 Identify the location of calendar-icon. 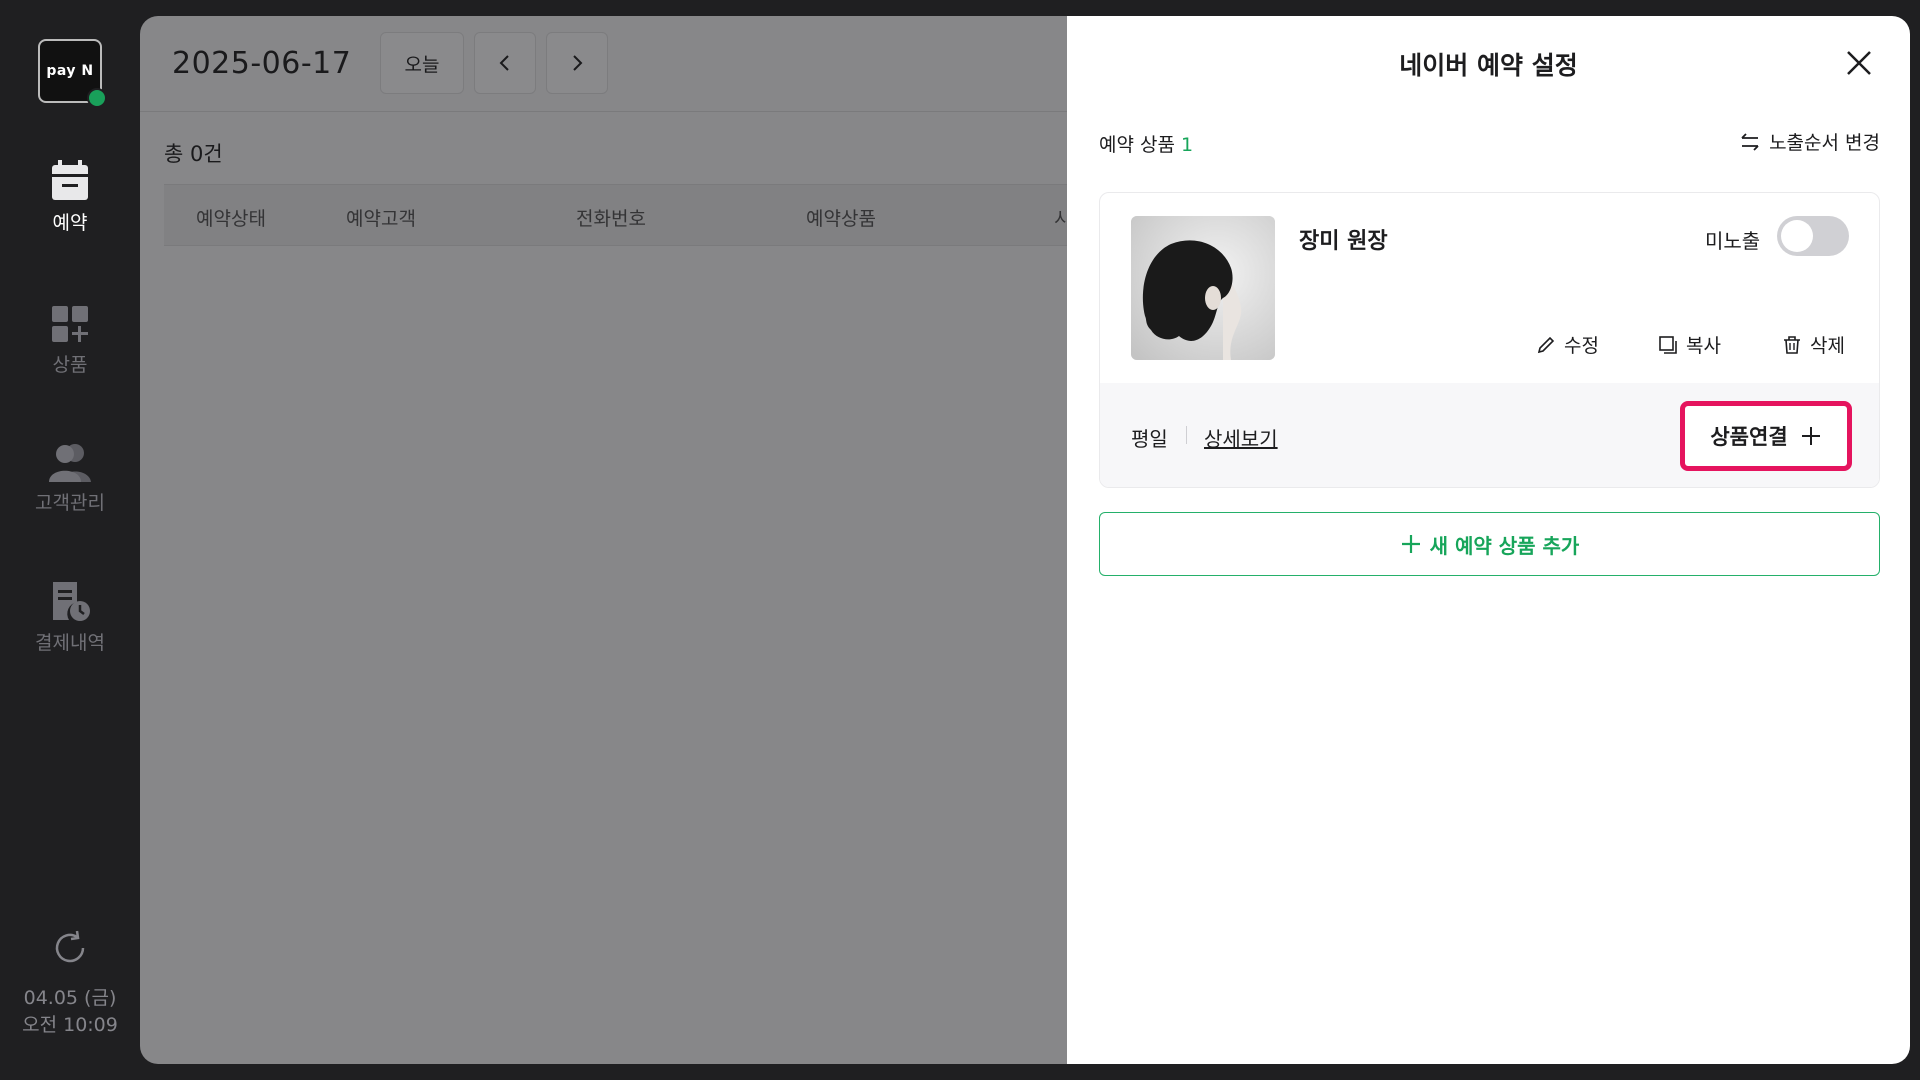
(70, 180).